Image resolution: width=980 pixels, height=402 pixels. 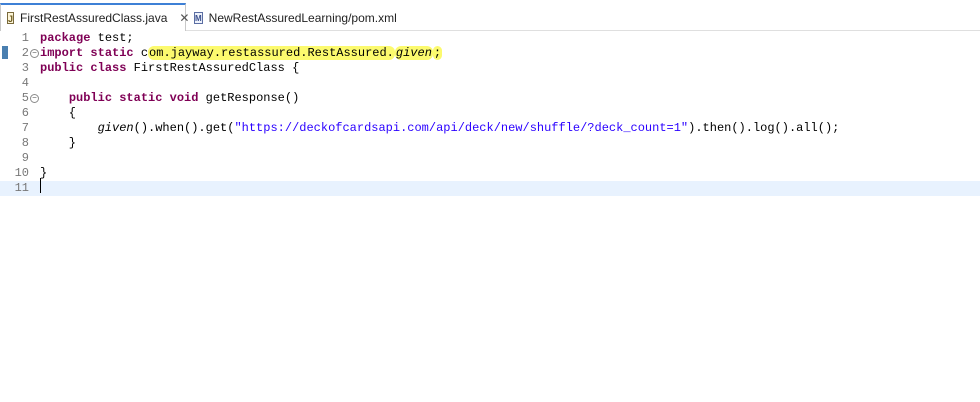 What do you see at coordinates (25, 158) in the screenshot?
I see `line-number: 9` at bounding box center [25, 158].